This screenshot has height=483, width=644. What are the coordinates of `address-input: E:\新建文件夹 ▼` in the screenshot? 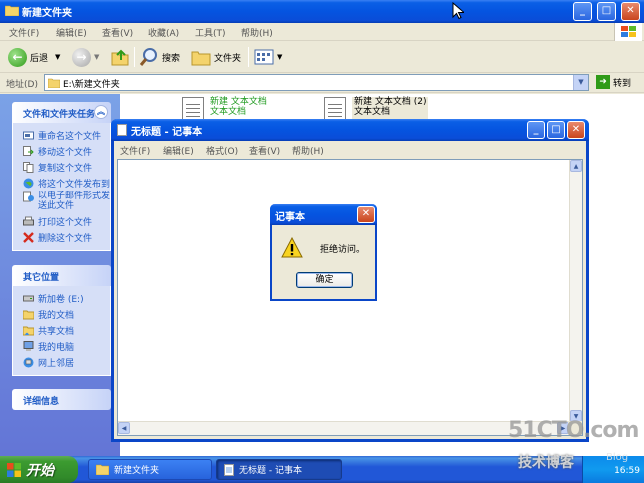 It's located at (316, 82).